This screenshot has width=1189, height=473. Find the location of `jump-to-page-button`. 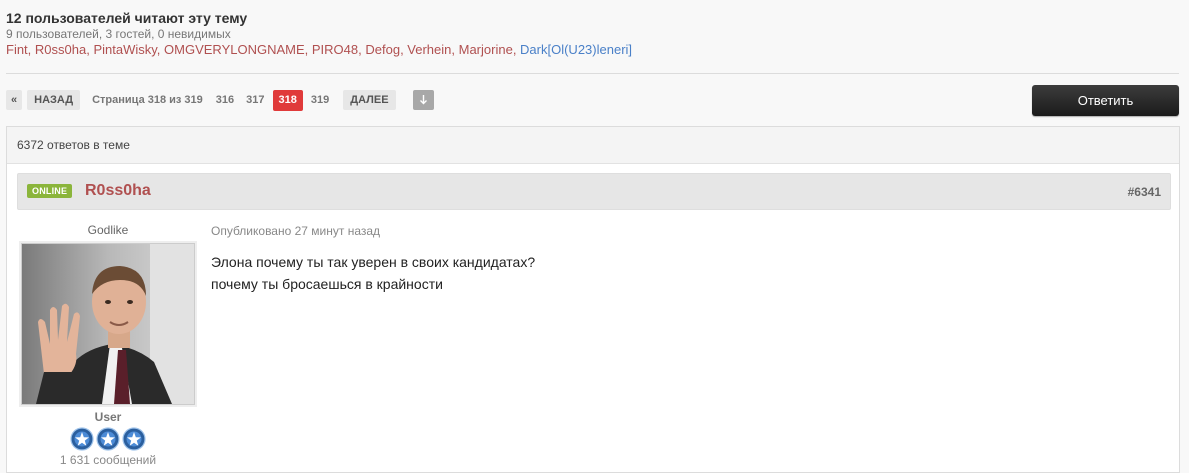

jump-to-page-button is located at coordinates (423, 100).